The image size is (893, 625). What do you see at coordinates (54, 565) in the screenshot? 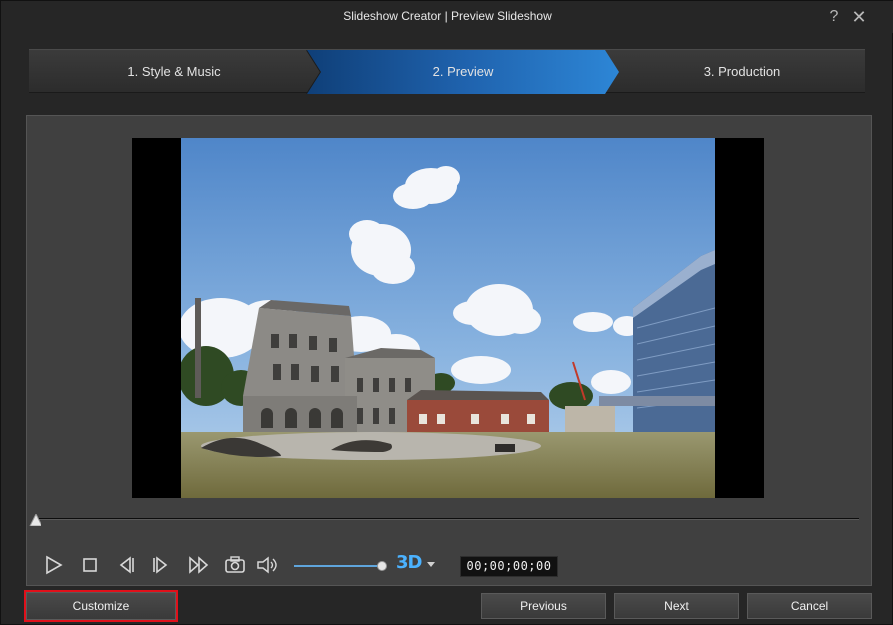
I see `play-icon` at bounding box center [54, 565].